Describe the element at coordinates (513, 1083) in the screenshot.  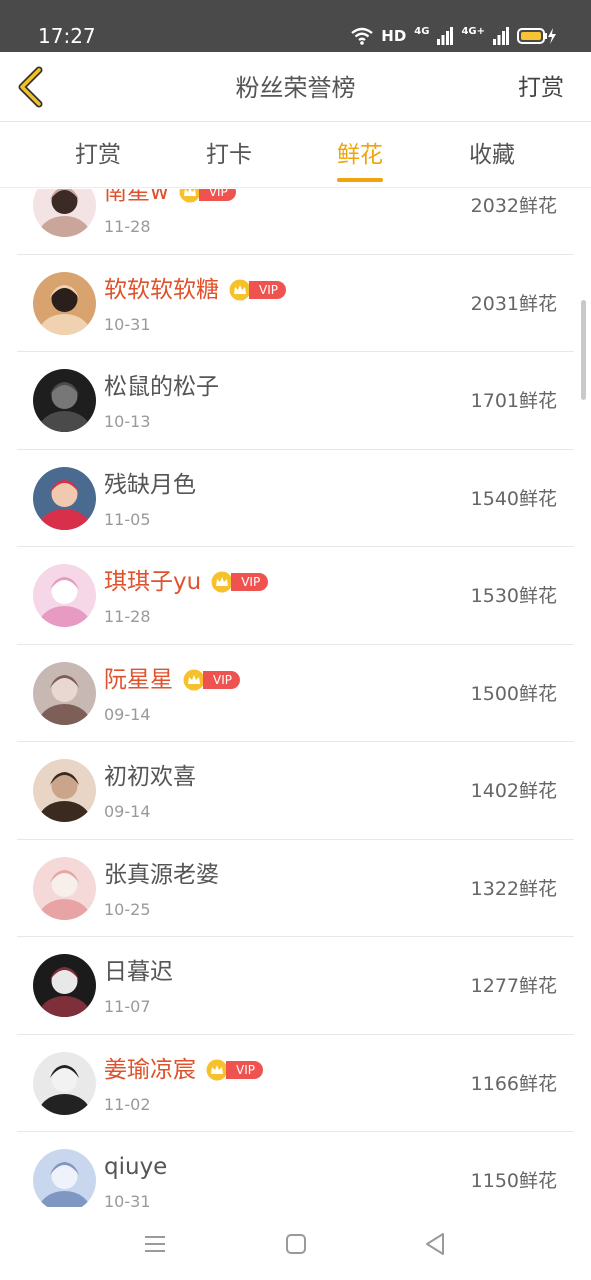
I see `flower-count: 1166鲜花` at that location.